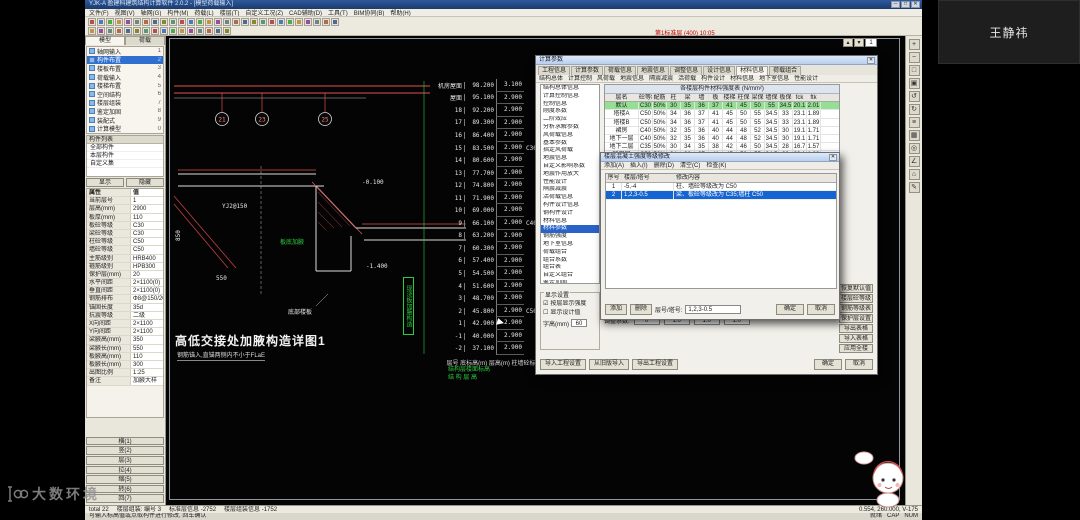 This screenshot has width=1080, height=520. What do you see at coordinates (722, 147) in the screenshot?
I see `table-row: 地下二层 C35 50% 30 34 35 38 42 46 50 34.5 28 16.7 1.57` at bounding box center [722, 147].